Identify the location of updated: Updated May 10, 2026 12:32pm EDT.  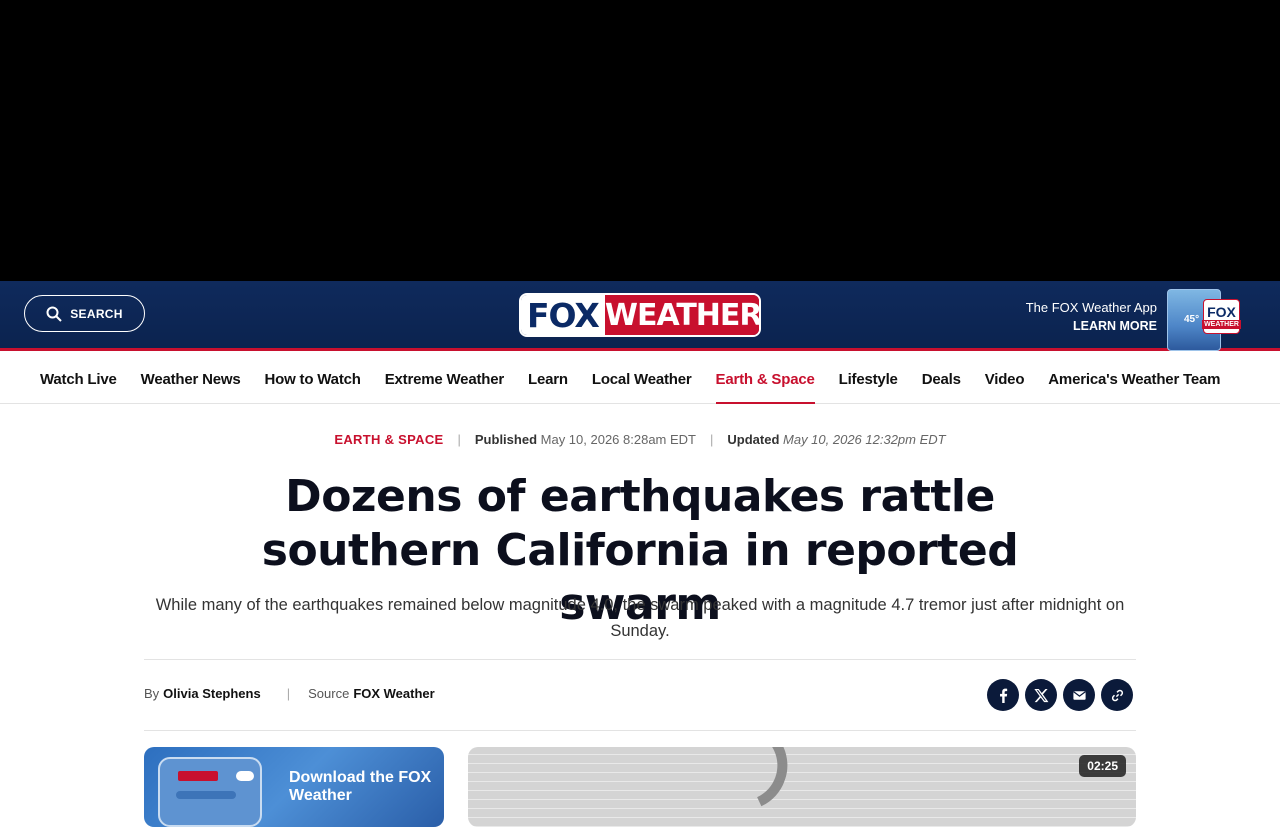
(836, 439).